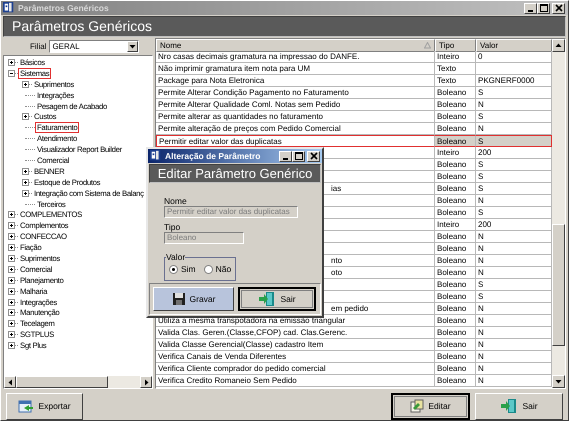 The width and height of the screenshot is (569, 421). I want to click on left-arrow-icon, so click(10, 382).